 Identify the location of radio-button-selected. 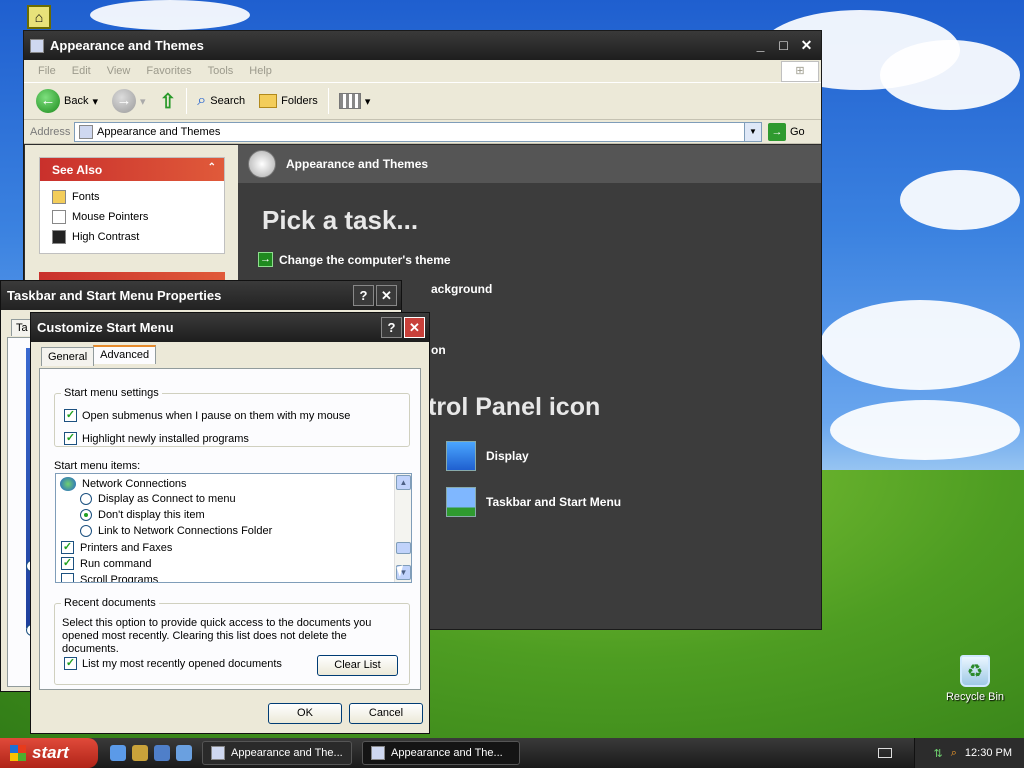
(86, 515).